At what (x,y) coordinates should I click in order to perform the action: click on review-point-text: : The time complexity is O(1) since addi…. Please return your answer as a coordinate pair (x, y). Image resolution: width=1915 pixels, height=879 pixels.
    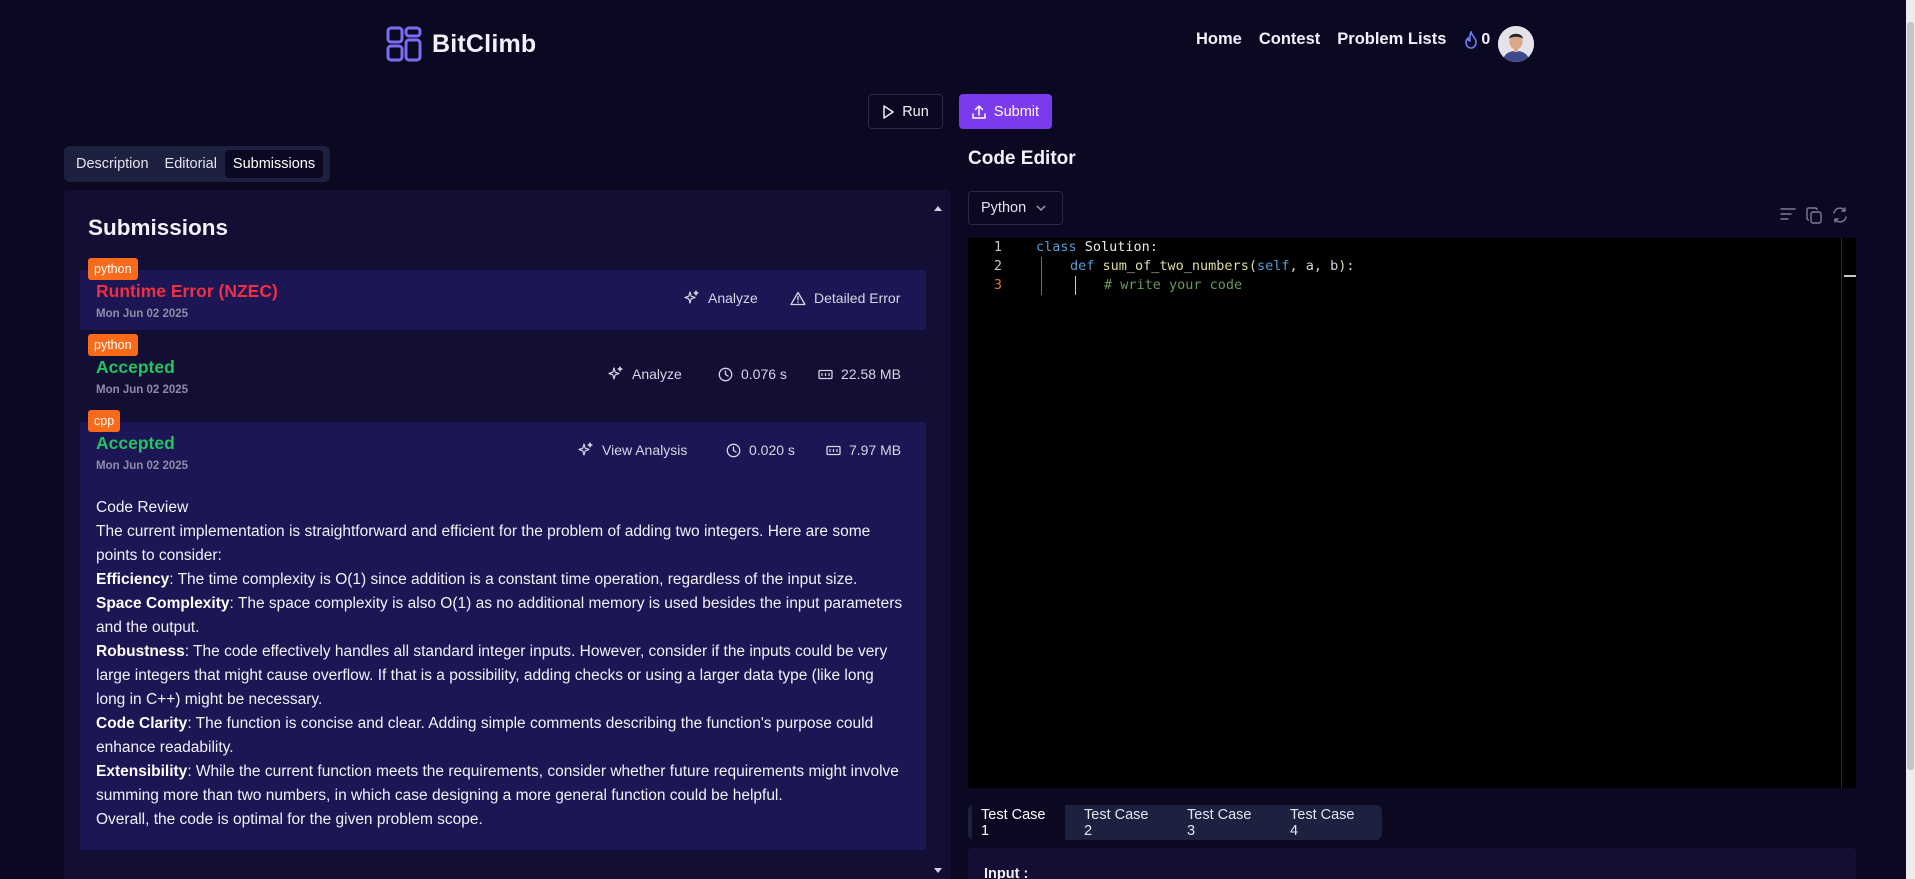
    Looking at the image, I should click on (513, 579).